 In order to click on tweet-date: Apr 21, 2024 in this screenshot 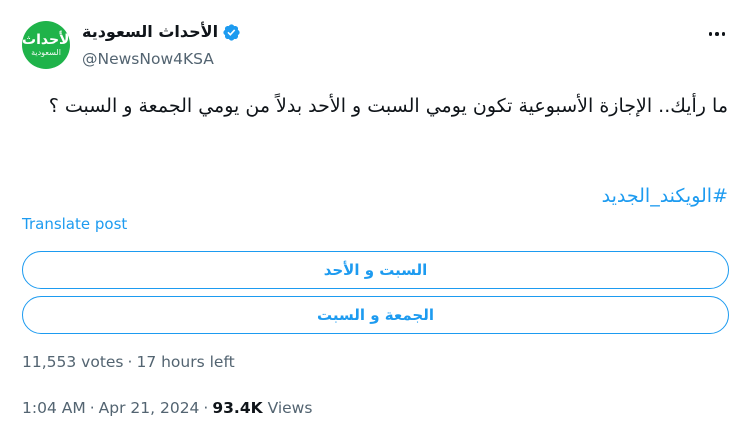, I will do `click(149, 408)`.